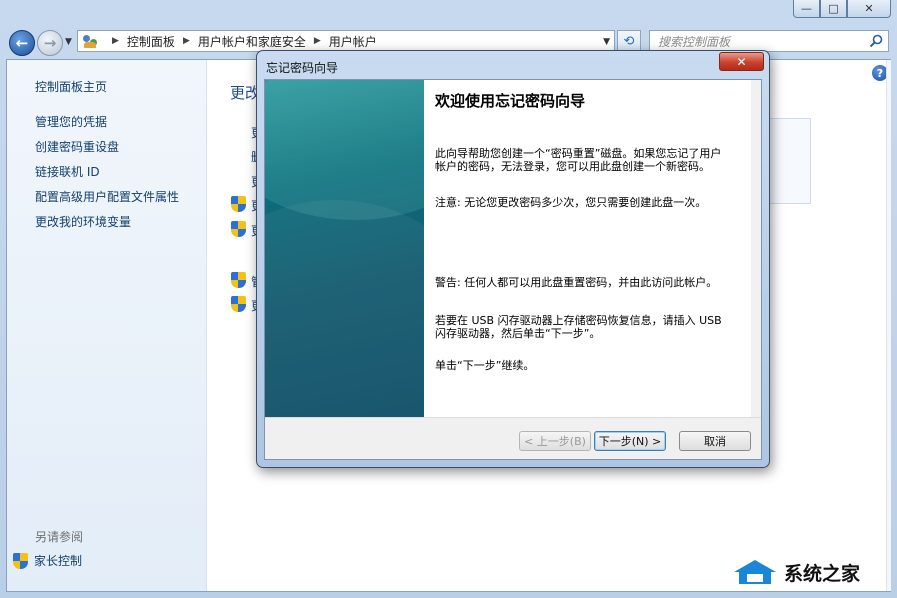 The image size is (897, 598). Describe the element at coordinates (833, 9) in the screenshot. I see `maximize-button: □` at that location.